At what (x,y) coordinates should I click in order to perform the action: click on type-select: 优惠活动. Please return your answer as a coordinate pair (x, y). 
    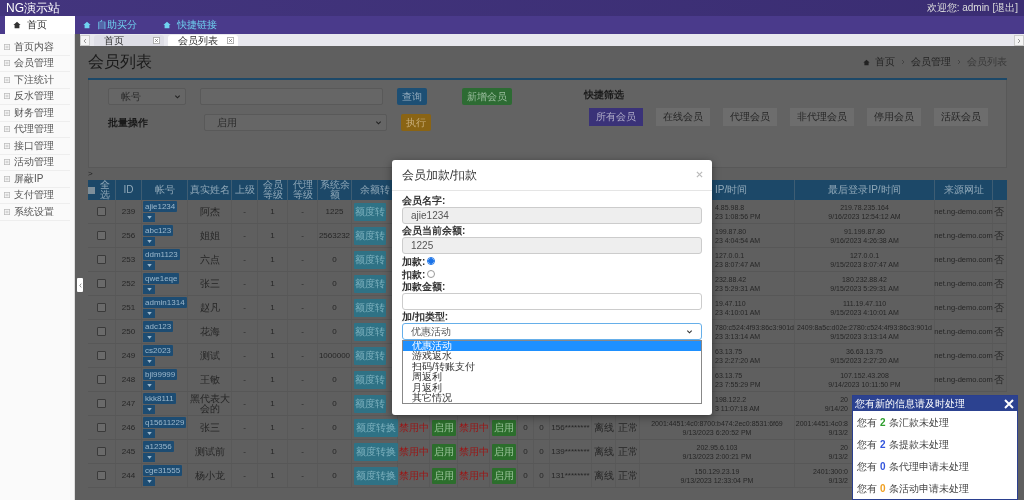
    Looking at the image, I should click on (552, 331).